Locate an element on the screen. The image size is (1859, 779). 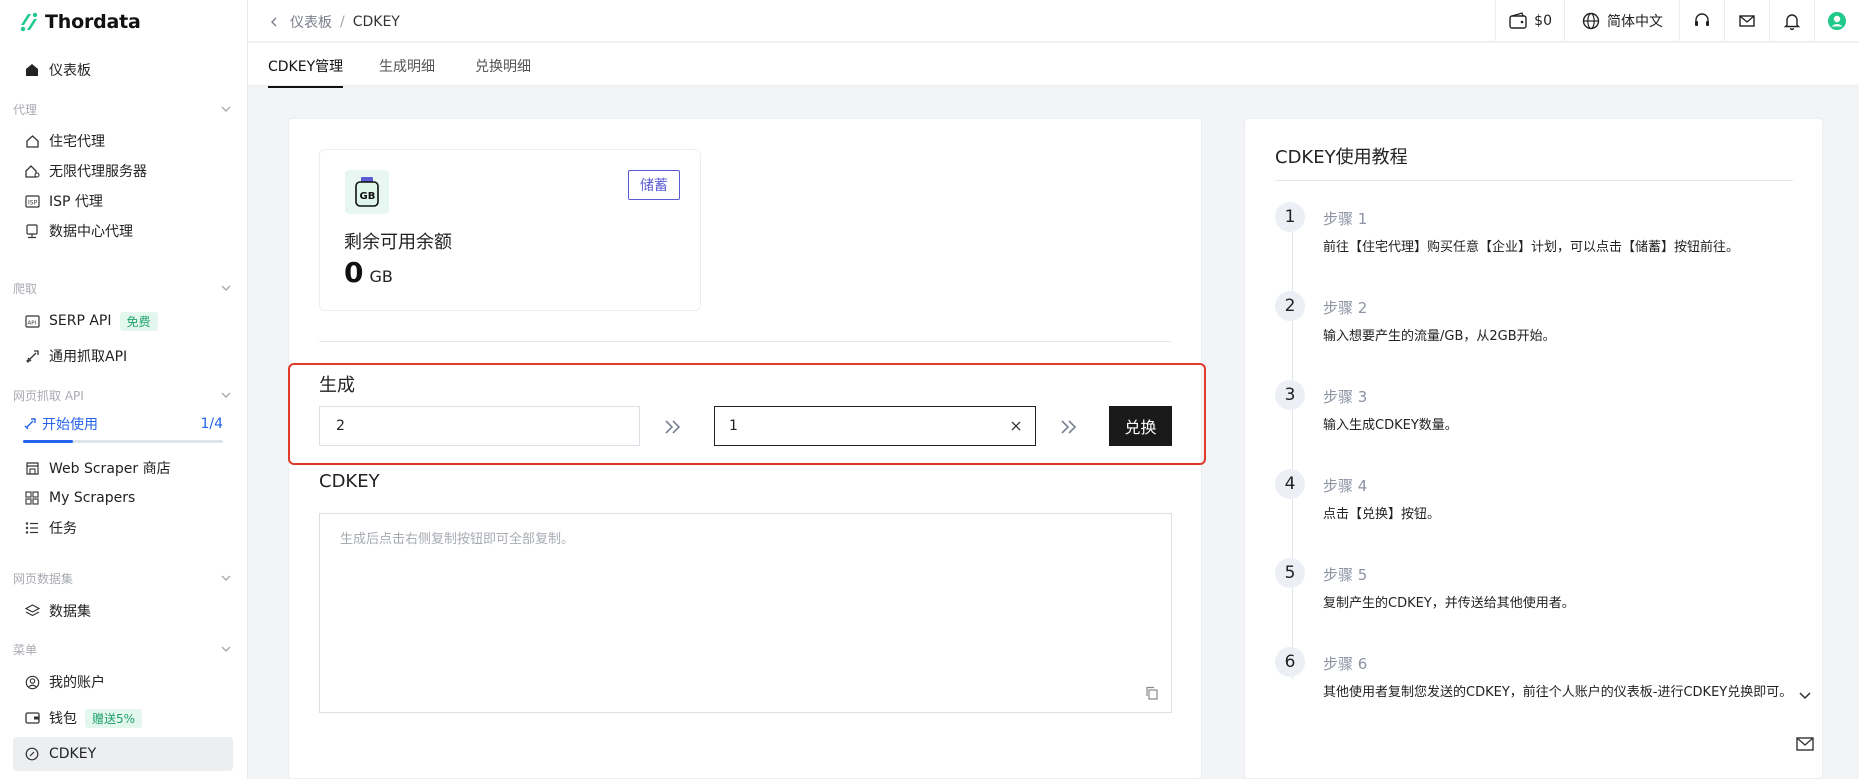
group-label: 爬取 is located at coordinates (25, 288).